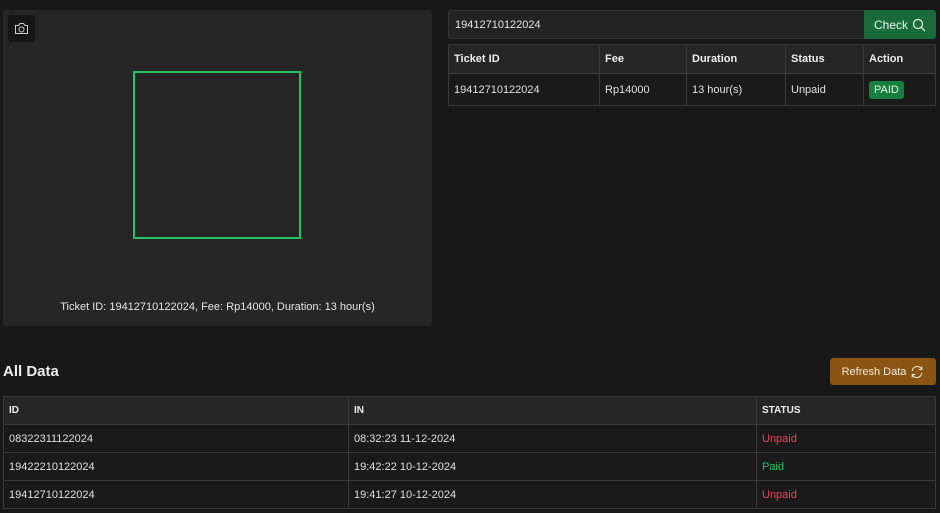 This screenshot has height=513, width=940. Describe the element at coordinates (31, 371) in the screenshot. I see `all-data-title: All Data` at that location.